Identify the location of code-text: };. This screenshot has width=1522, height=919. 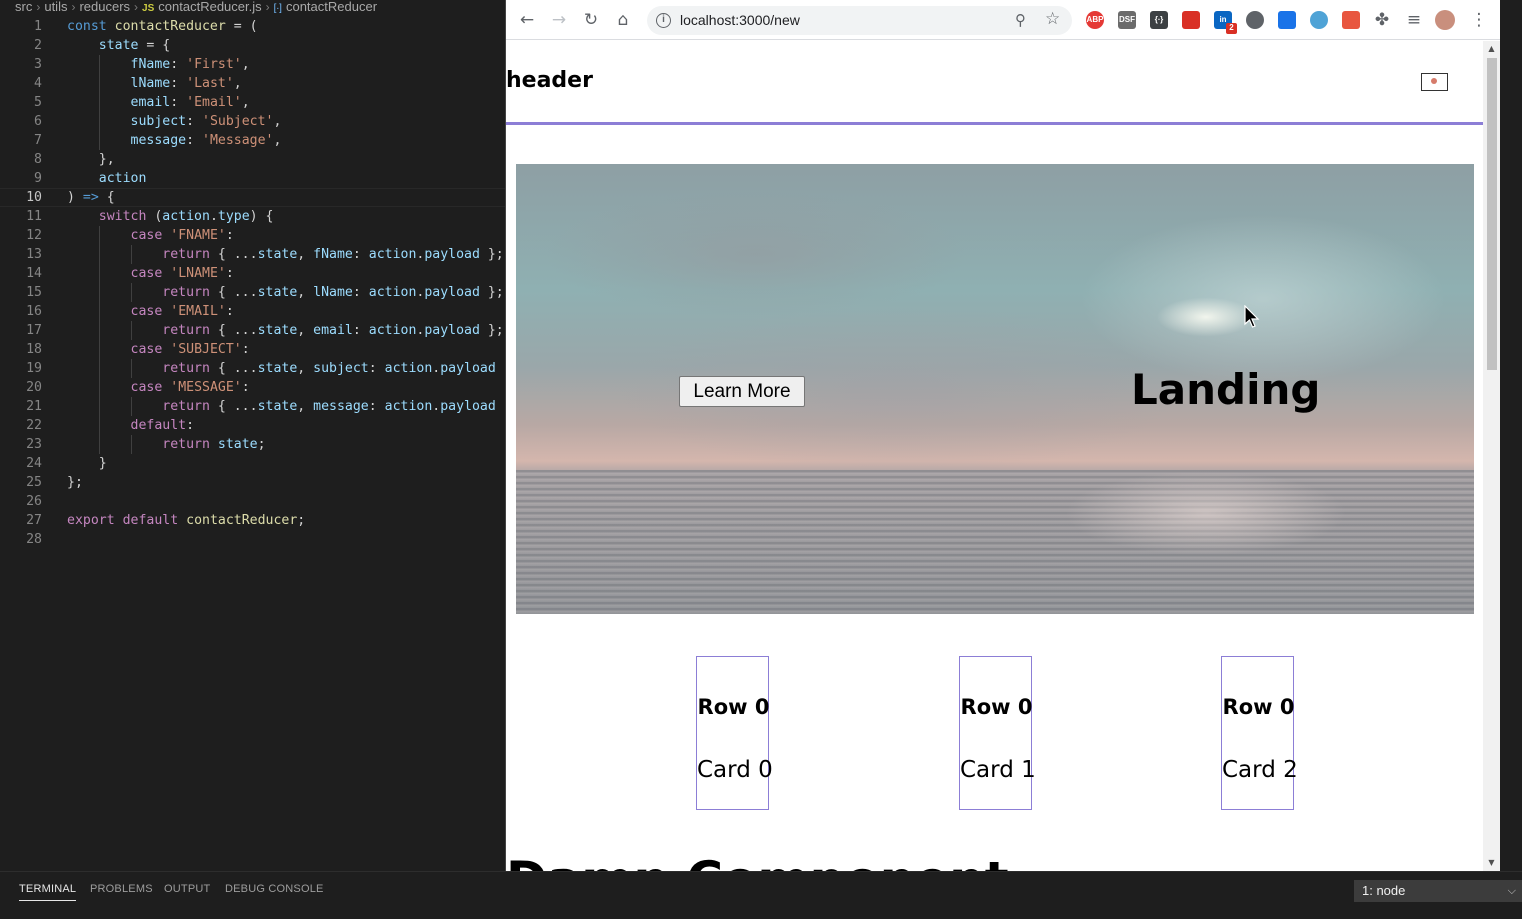
(75, 482).